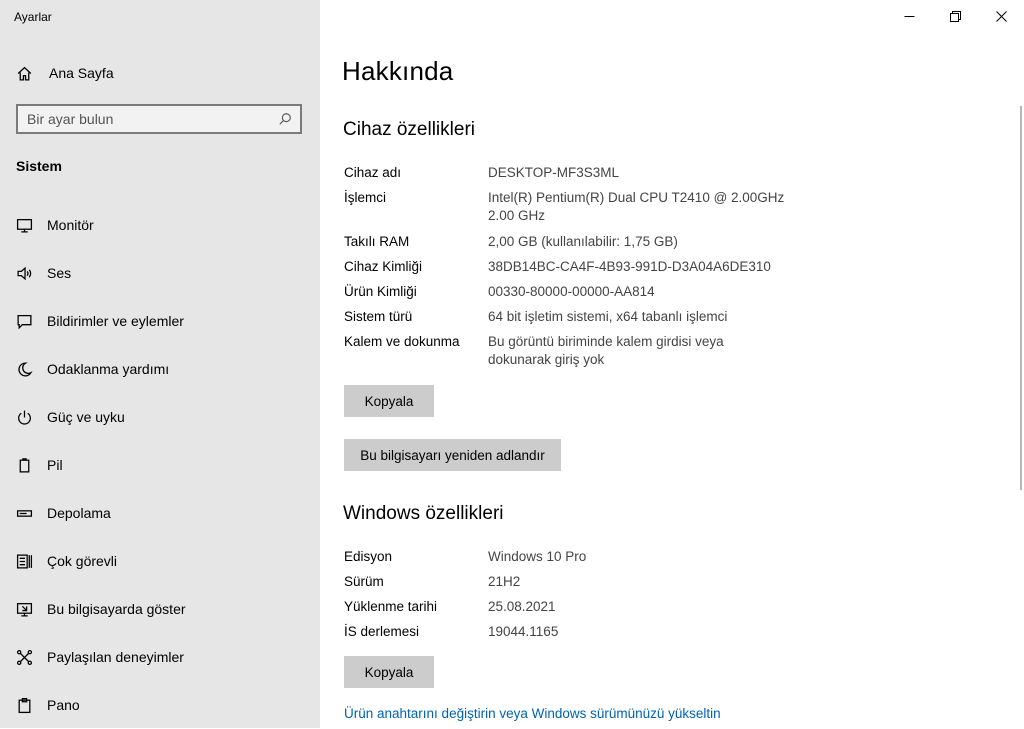  Describe the element at coordinates (63, 705) in the screenshot. I see `sidebar-item-label: Pano` at that location.